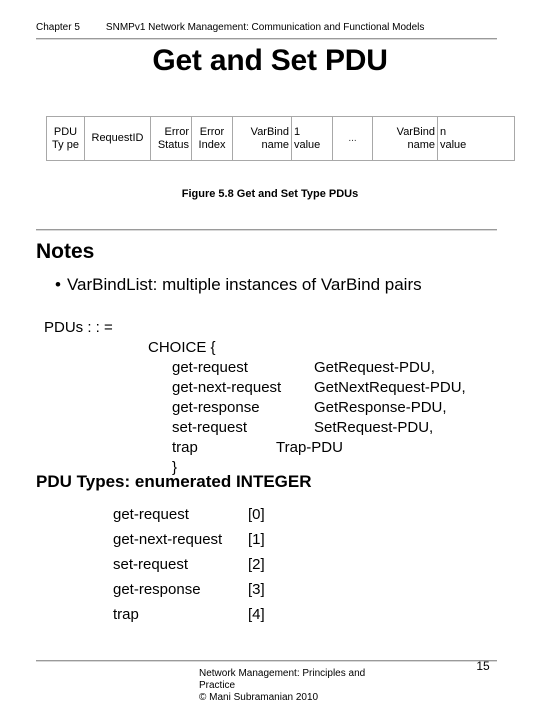 Image resolution: width=540 pixels, height=720 pixels. What do you see at coordinates (256, 589) in the screenshot?
I see `pdu-type-code: [3]` at bounding box center [256, 589].